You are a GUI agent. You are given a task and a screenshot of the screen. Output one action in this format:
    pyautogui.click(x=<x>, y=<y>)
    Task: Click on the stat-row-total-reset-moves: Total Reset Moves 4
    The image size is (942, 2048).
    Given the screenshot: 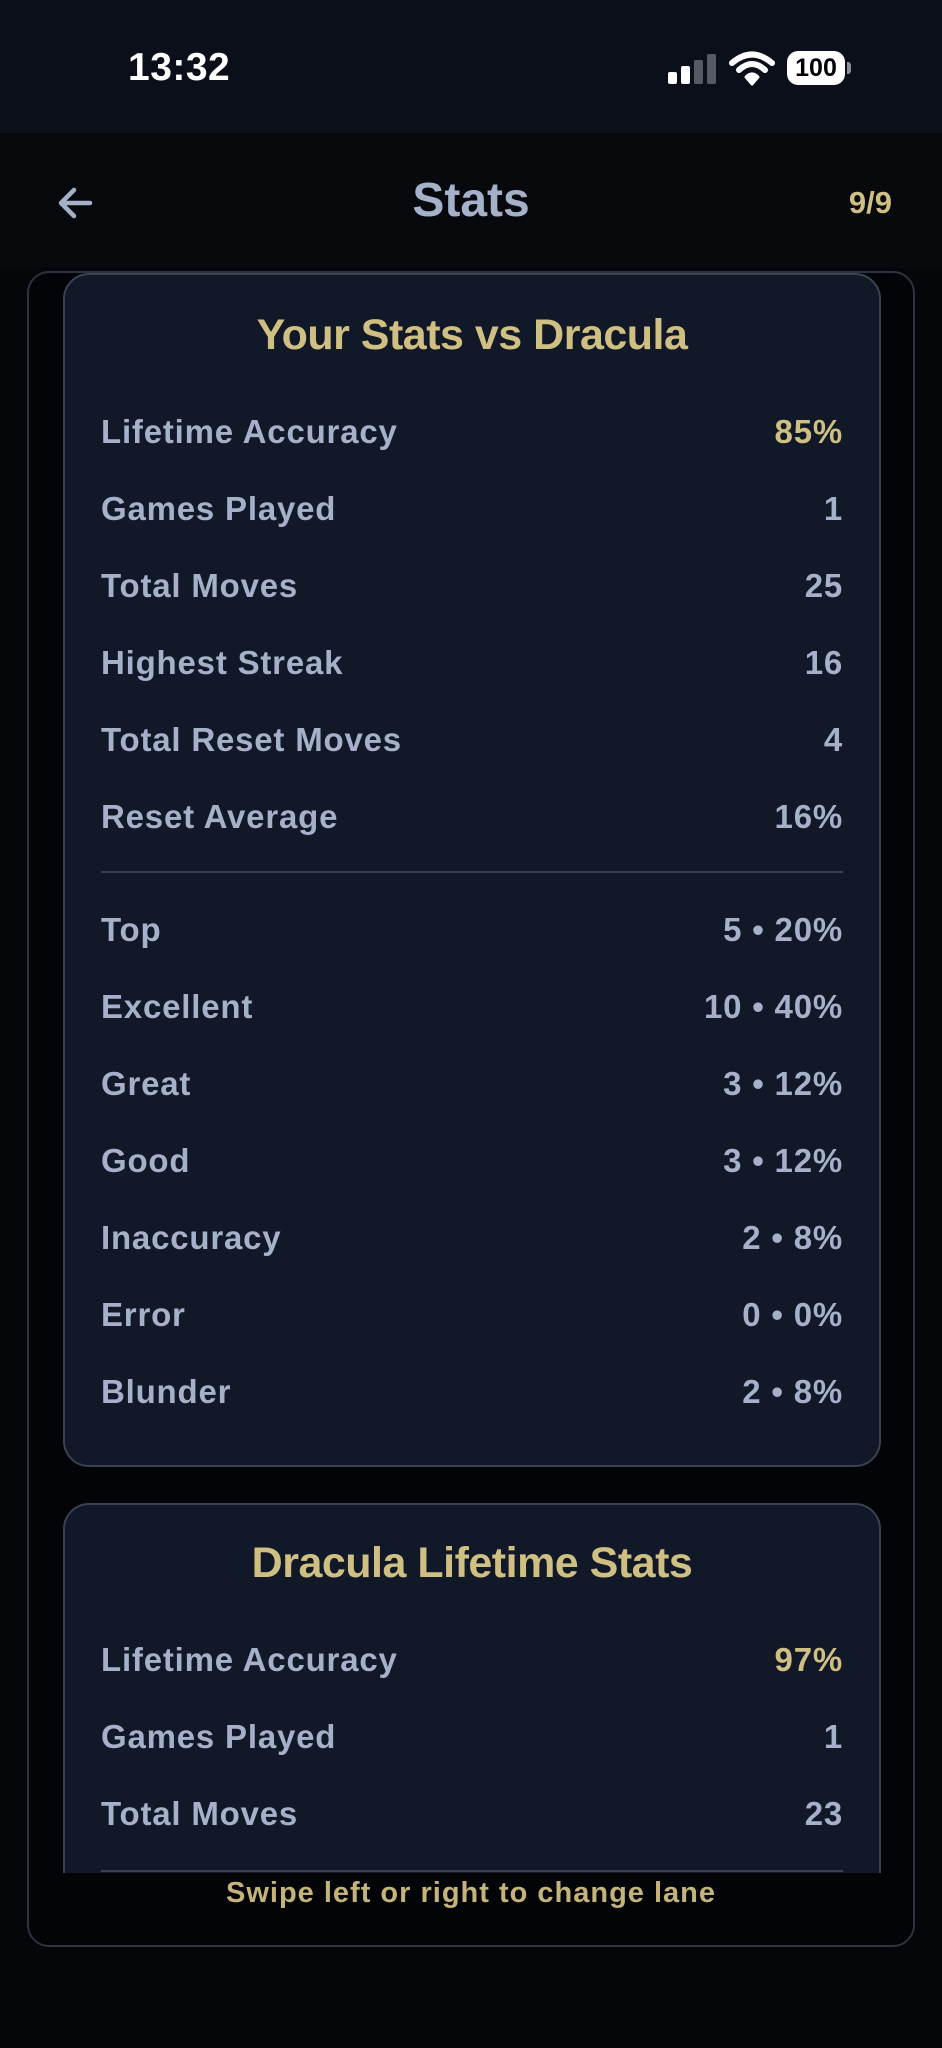 What is the action you would take?
    pyautogui.click(x=472, y=746)
    